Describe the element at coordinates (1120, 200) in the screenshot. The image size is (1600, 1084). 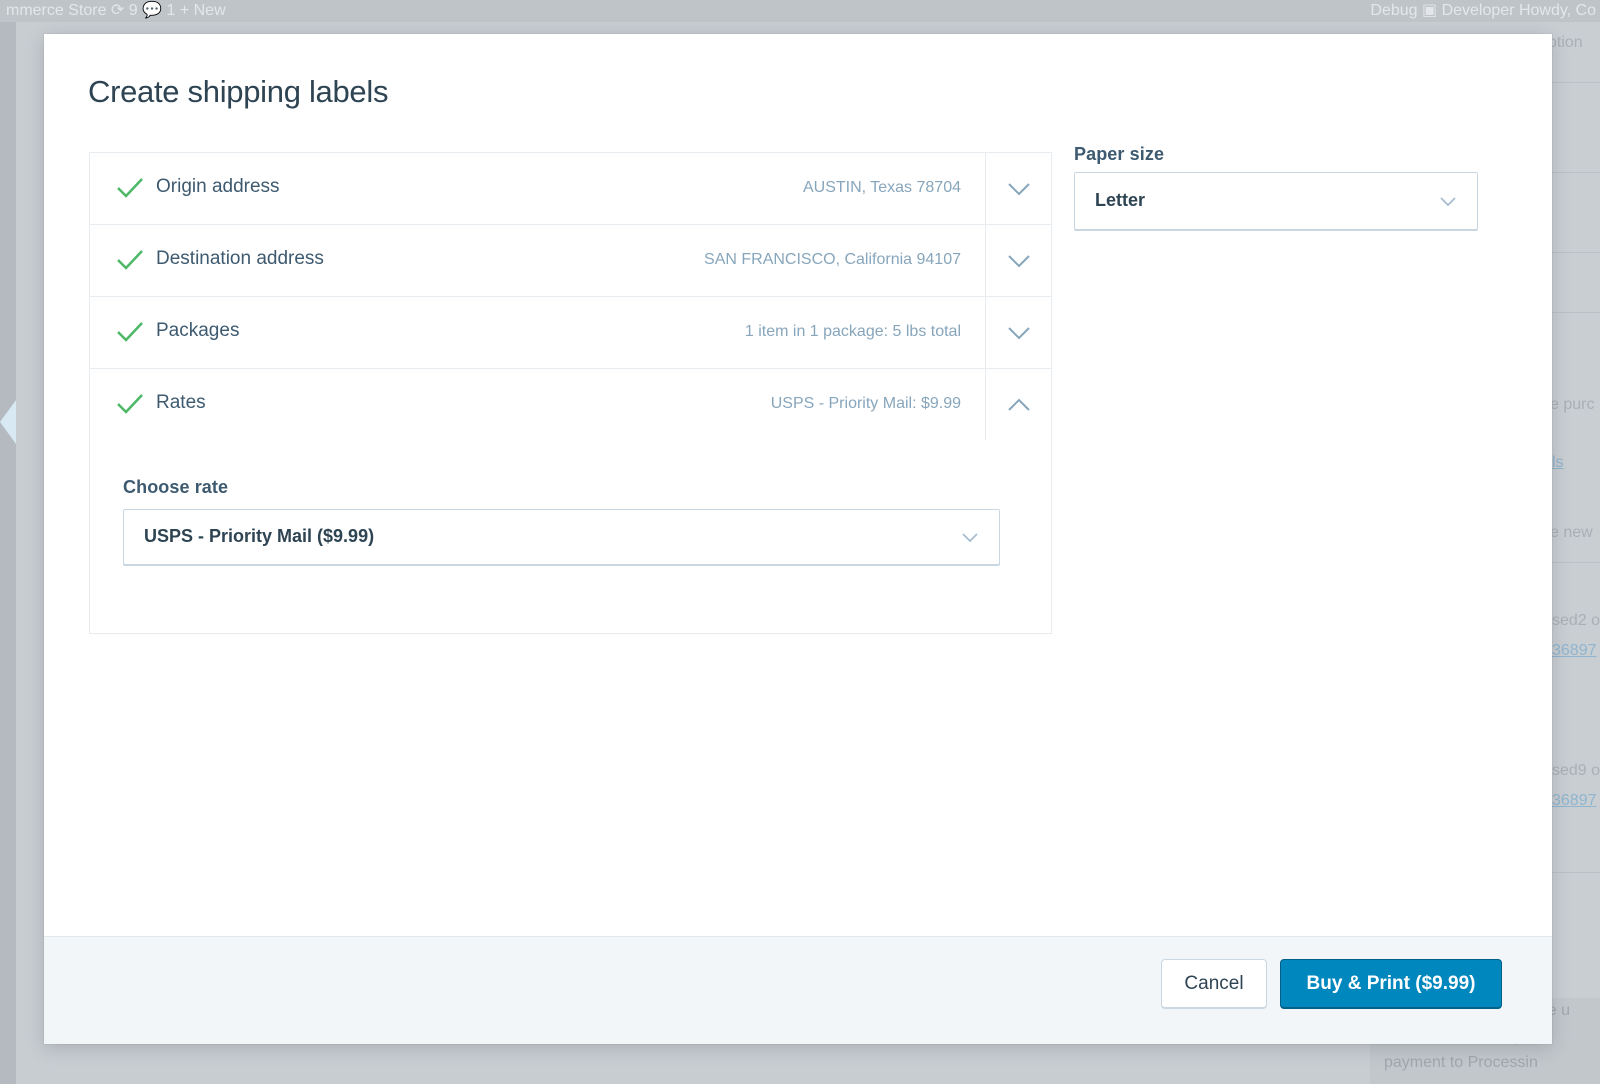
I see `paper-size-value: Letter` at that location.